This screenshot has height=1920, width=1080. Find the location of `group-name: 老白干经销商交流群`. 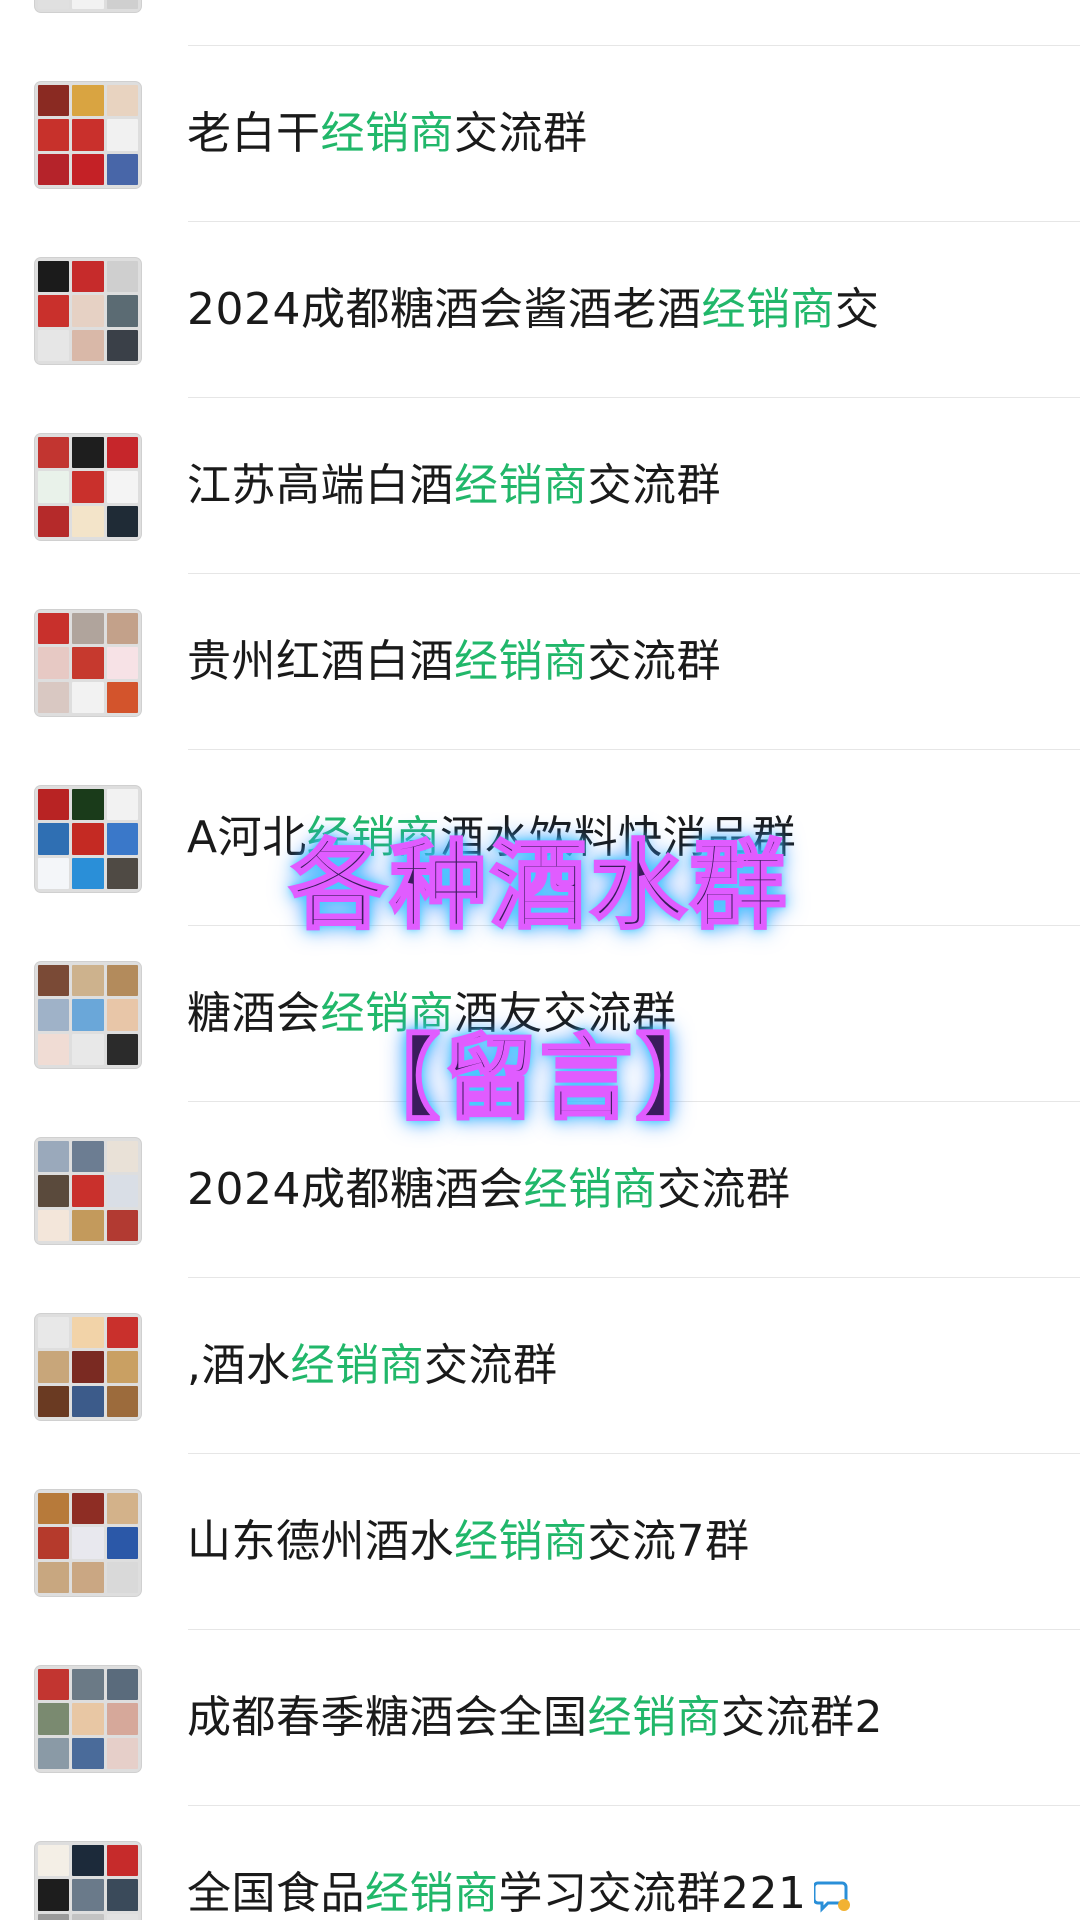

group-name: 老白干经销商交流群 is located at coordinates (387, 134).